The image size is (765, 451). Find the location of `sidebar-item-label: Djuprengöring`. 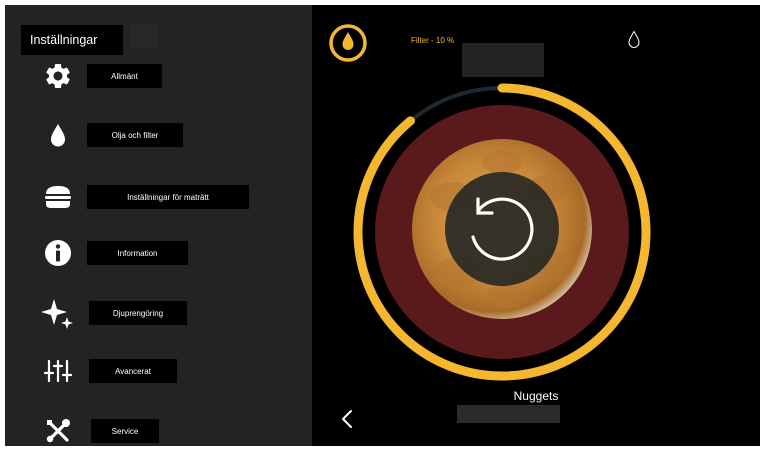

sidebar-item-label: Djuprengöring is located at coordinates (138, 313).